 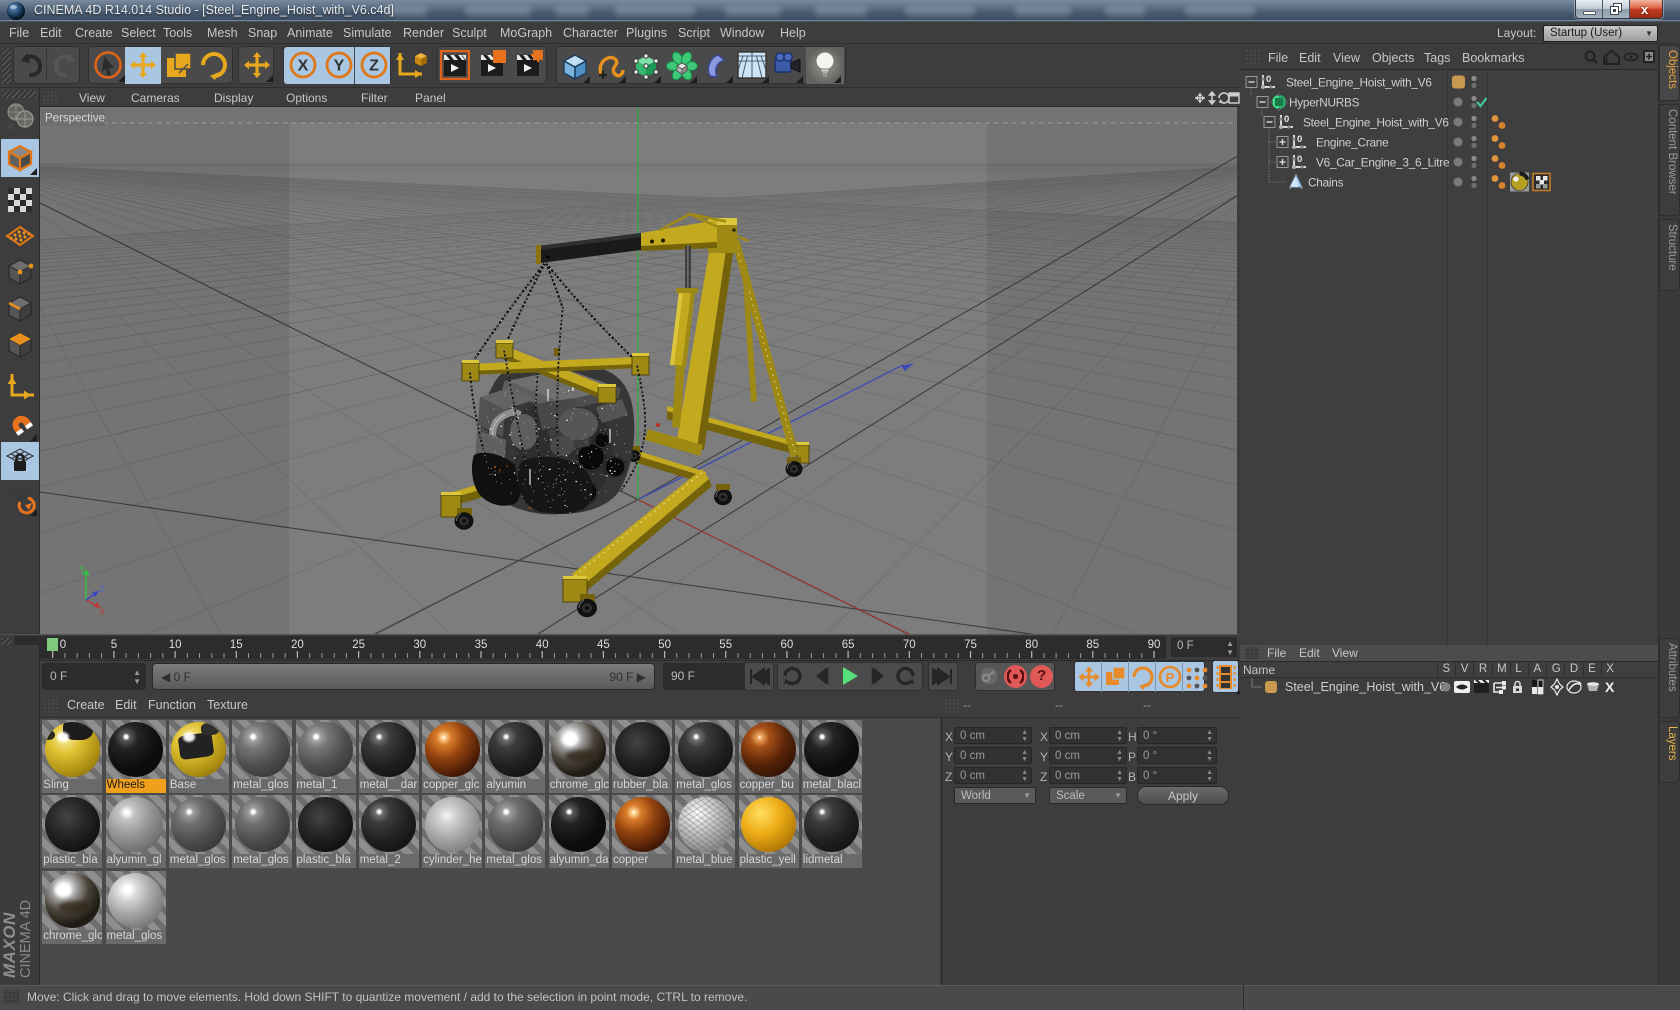 I want to click on svg-text: 45, so click(x=603, y=645).